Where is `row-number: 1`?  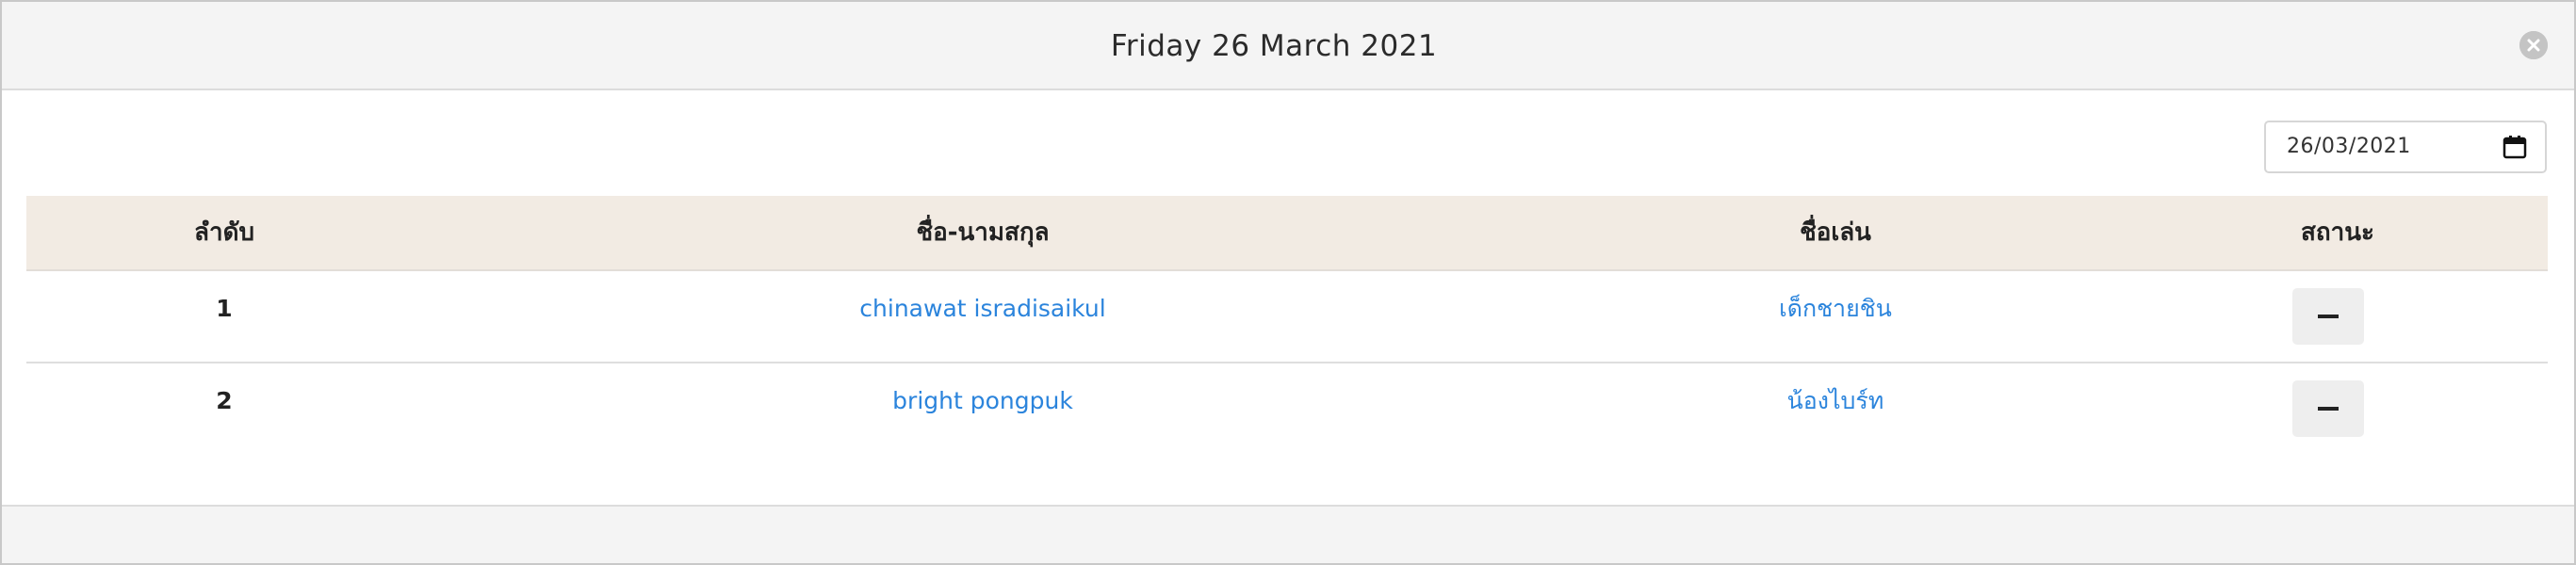
row-number: 1 is located at coordinates (224, 308).